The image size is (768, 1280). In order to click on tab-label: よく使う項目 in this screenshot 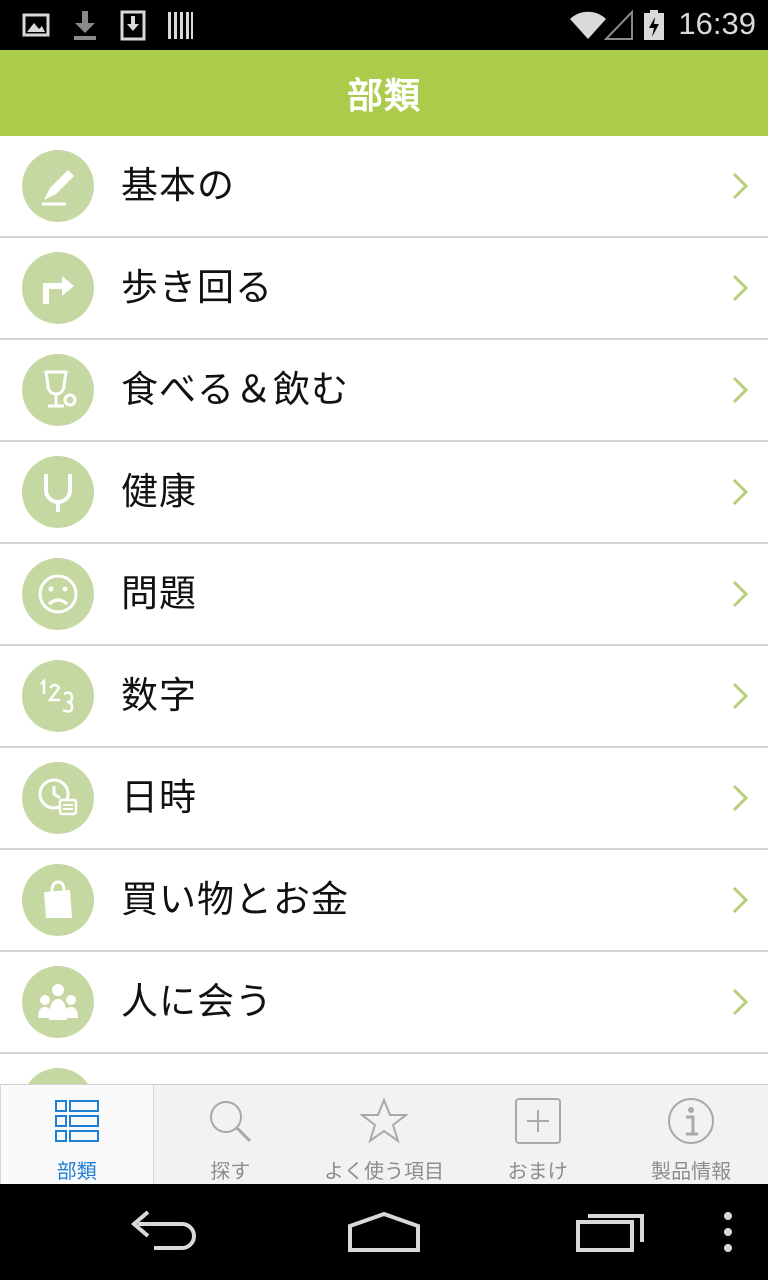, I will do `click(383, 1171)`.